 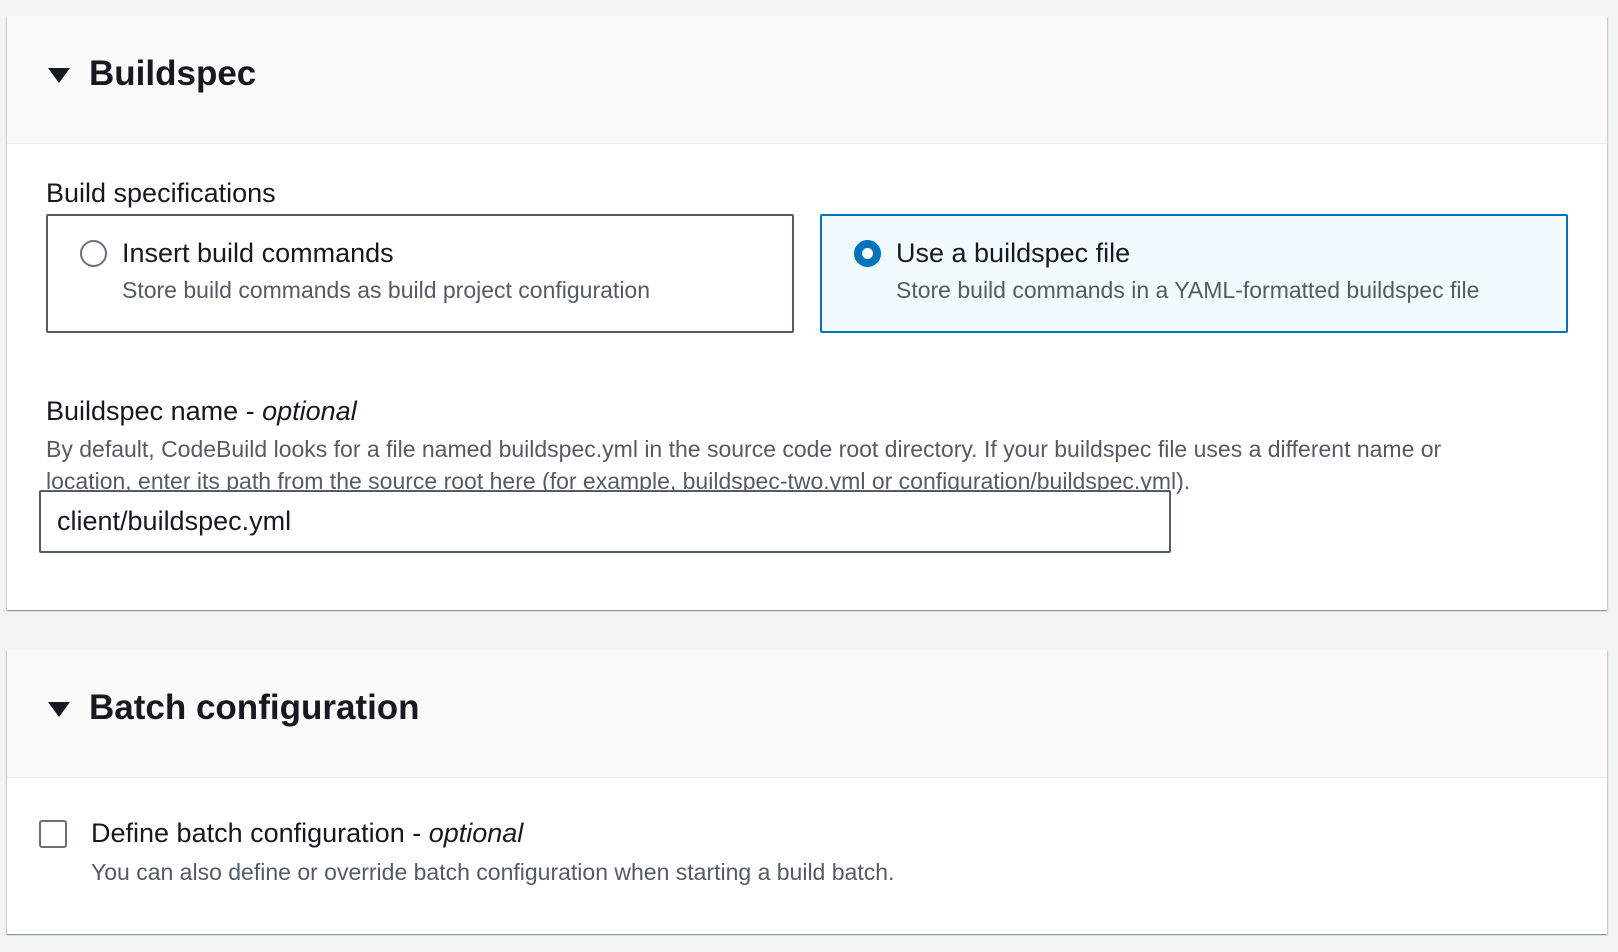 I want to click on batch-configuration-panel-header: Batch configuration, so click(x=807, y=714).